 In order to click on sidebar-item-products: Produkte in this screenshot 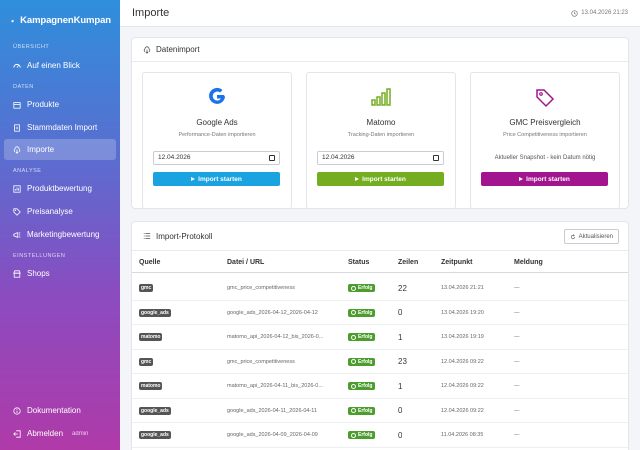, I will do `click(60, 104)`.